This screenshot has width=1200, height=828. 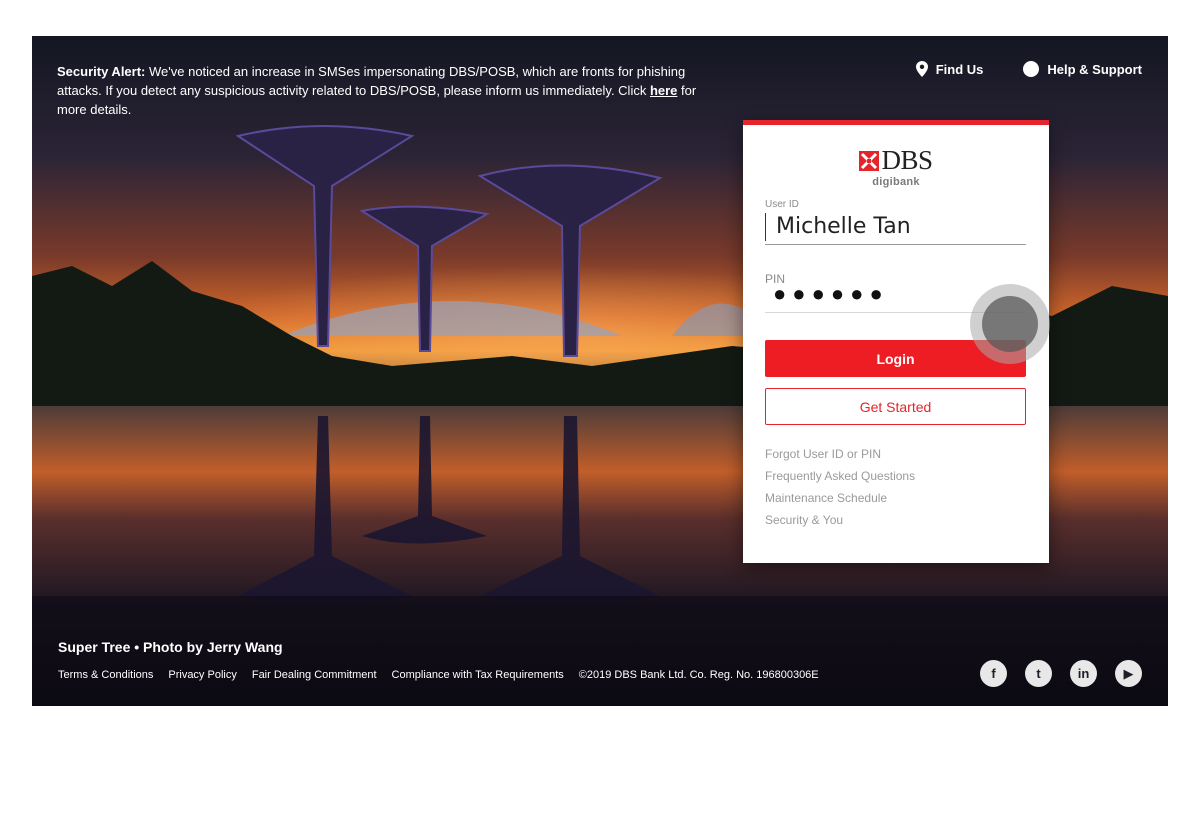 I want to click on photo-credit: Super Tree • Photo by Jerry Wang, so click(x=170, y=647).